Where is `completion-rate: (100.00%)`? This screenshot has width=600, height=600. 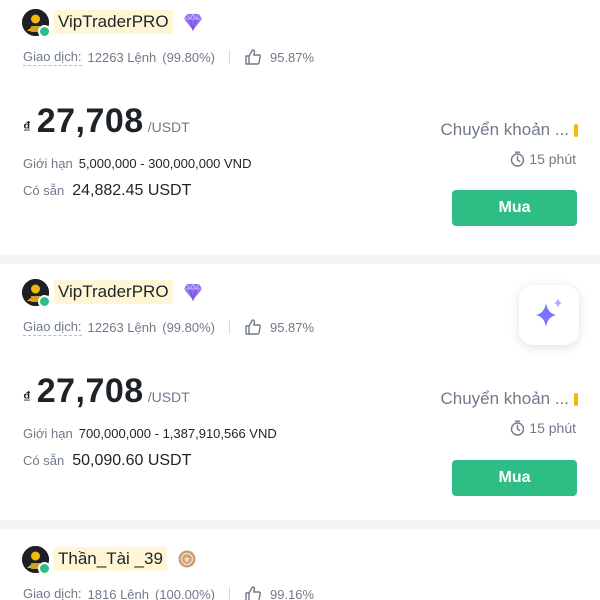
completion-rate: (100.00%) is located at coordinates (185, 593).